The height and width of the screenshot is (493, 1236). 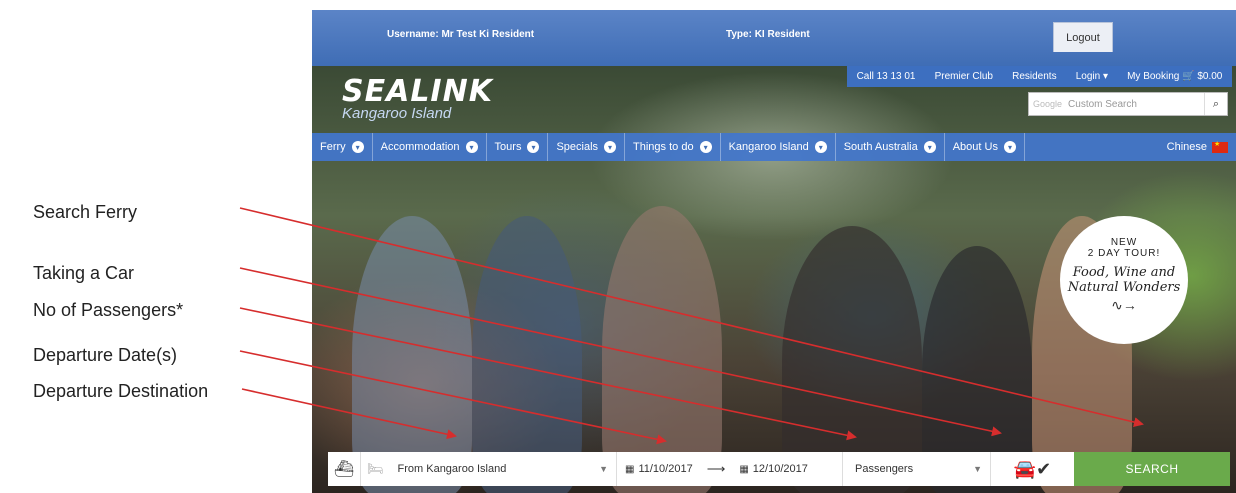 What do you see at coordinates (1124, 272) in the screenshot?
I see `promo-line-3: Food, Wine and` at bounding box center [1124, 272].